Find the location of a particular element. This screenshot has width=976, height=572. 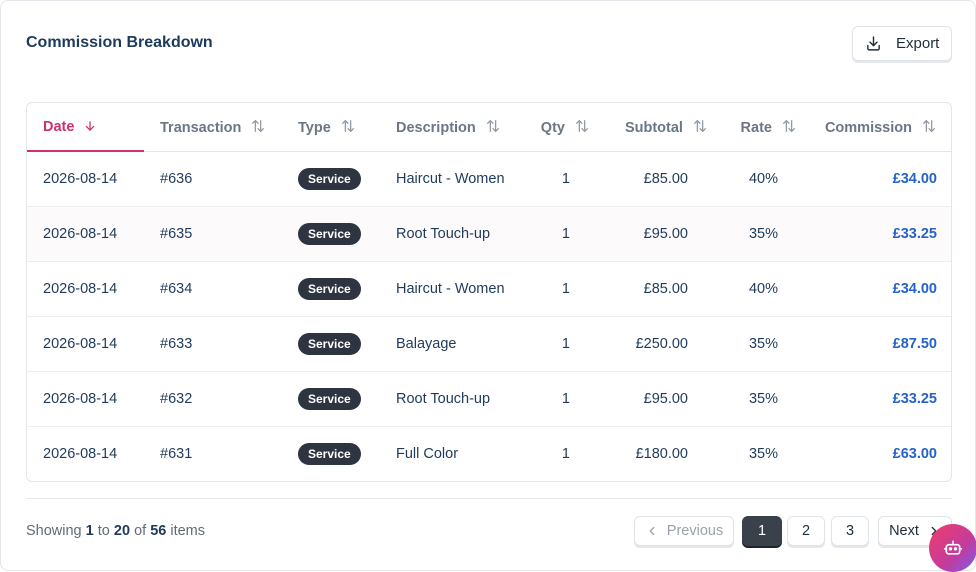

pagination-summary: Showing 1 to 20 of 56 items is located at coordinates (115, 531).